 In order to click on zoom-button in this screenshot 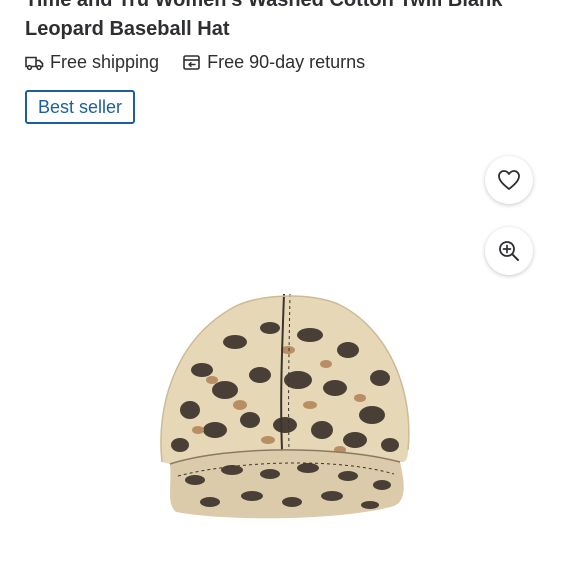, I will do `click(509, 251)`.